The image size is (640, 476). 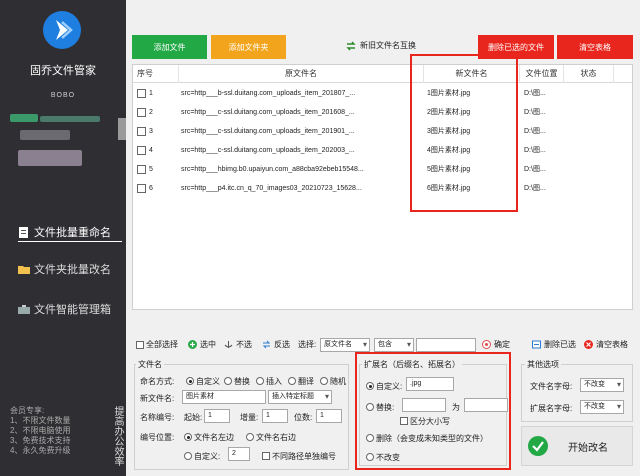 What do you see at coordinates (542, 74) in the screenshot?
I see `col-location: 文件位置` at bounding box center [542, 74].